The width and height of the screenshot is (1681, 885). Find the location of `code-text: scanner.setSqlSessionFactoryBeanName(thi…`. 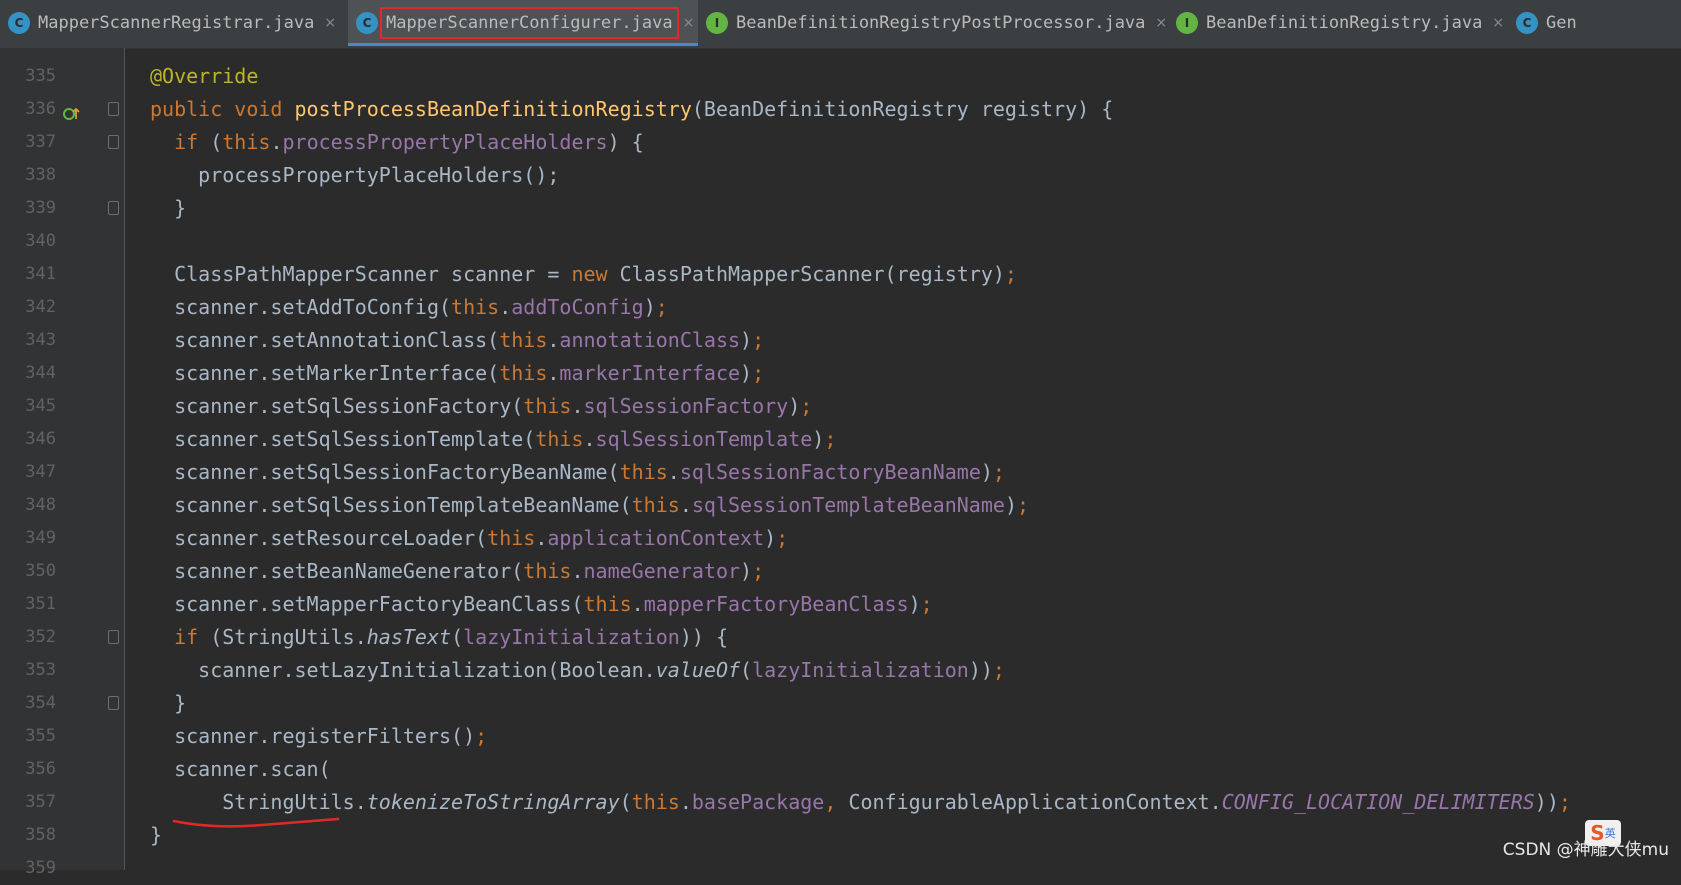

code-text: scanner.setSqlSessionFactoryBeanName(thi… is located at coordinates (577, 472).